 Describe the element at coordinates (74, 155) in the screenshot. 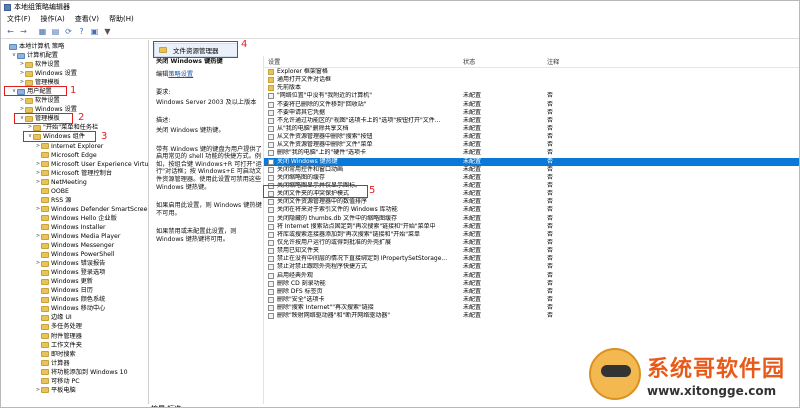

I see `tree-node: Microsoft Edge` at that location.